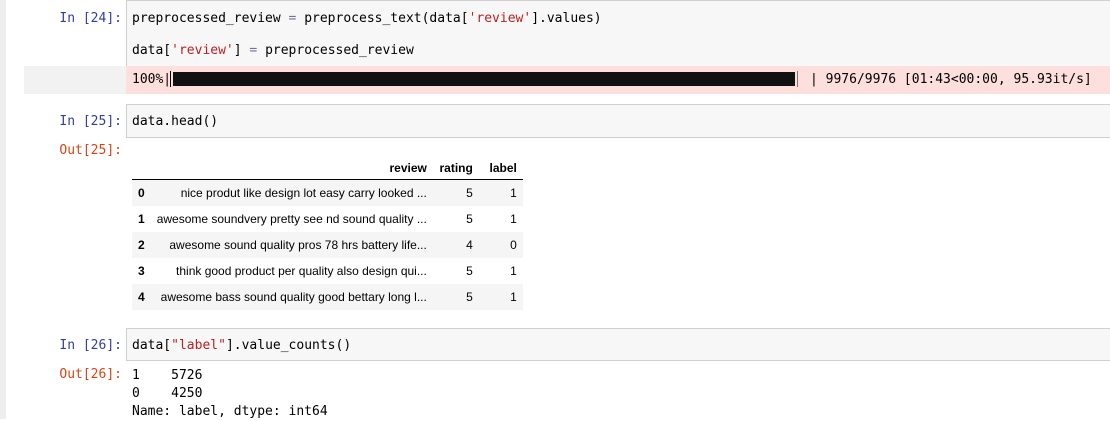 This screenshot has width=1110, height=421. Describe the element at coordinates (242, 345) in the screenshot. I see `cell-26-code-line: data["label"].value_counts()` at that location.